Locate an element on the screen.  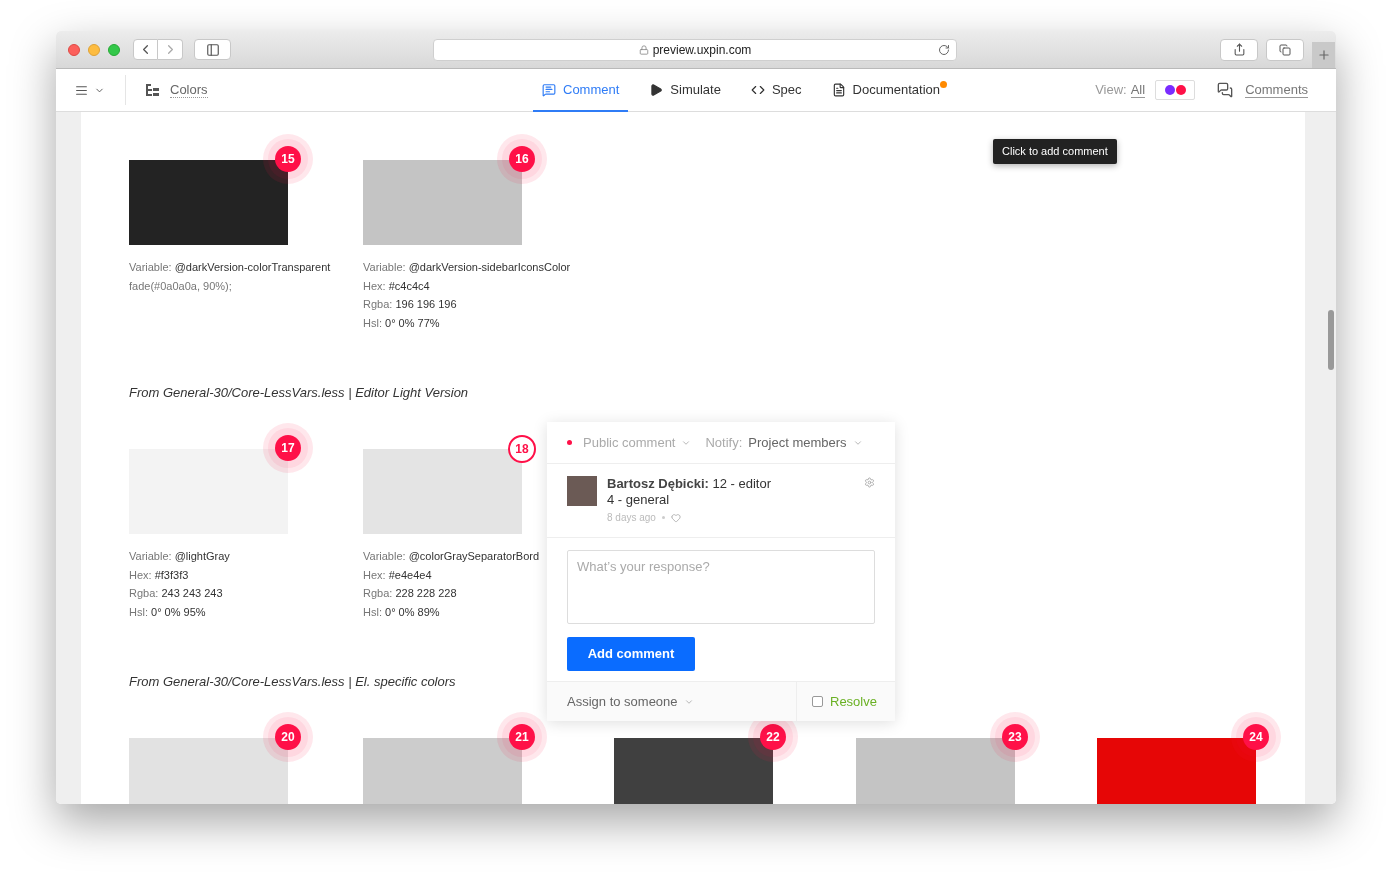
add-comment-button: Add comment is located at coordinates (631, 654).